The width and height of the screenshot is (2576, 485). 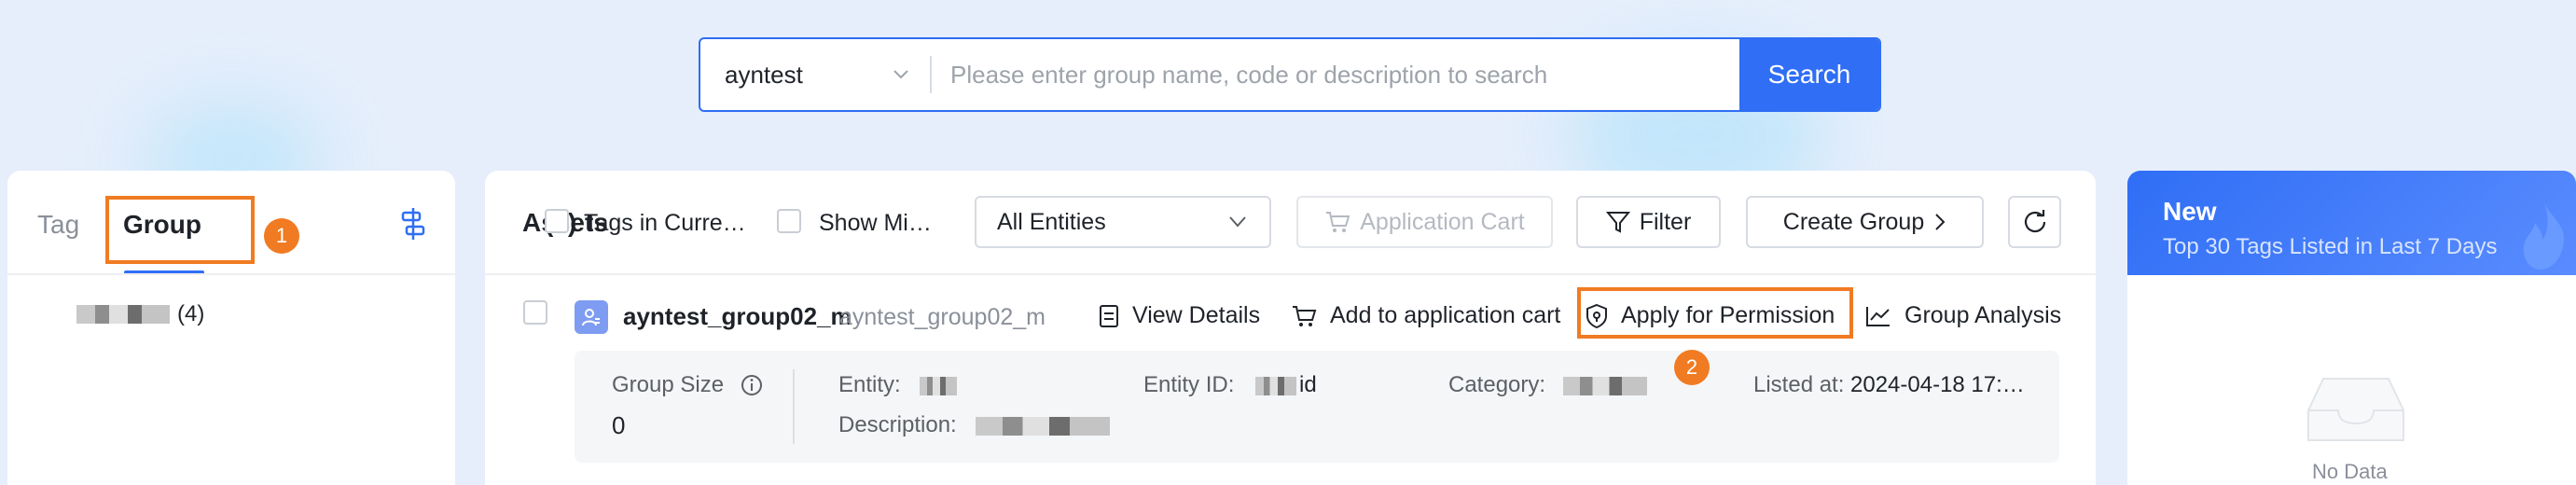 I want to click on tab-tag: Tag, so click(x=58, y=225).